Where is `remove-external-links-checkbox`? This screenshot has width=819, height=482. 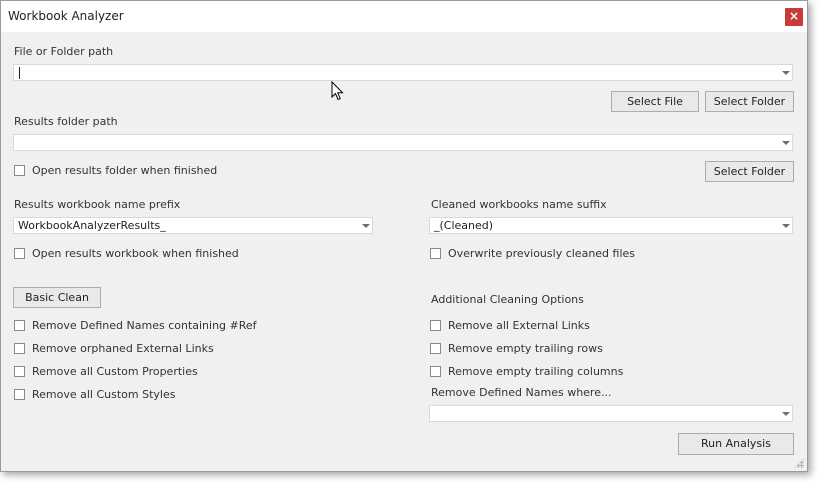
remove-external-links-checkbox is located at coordinates (435, 325).